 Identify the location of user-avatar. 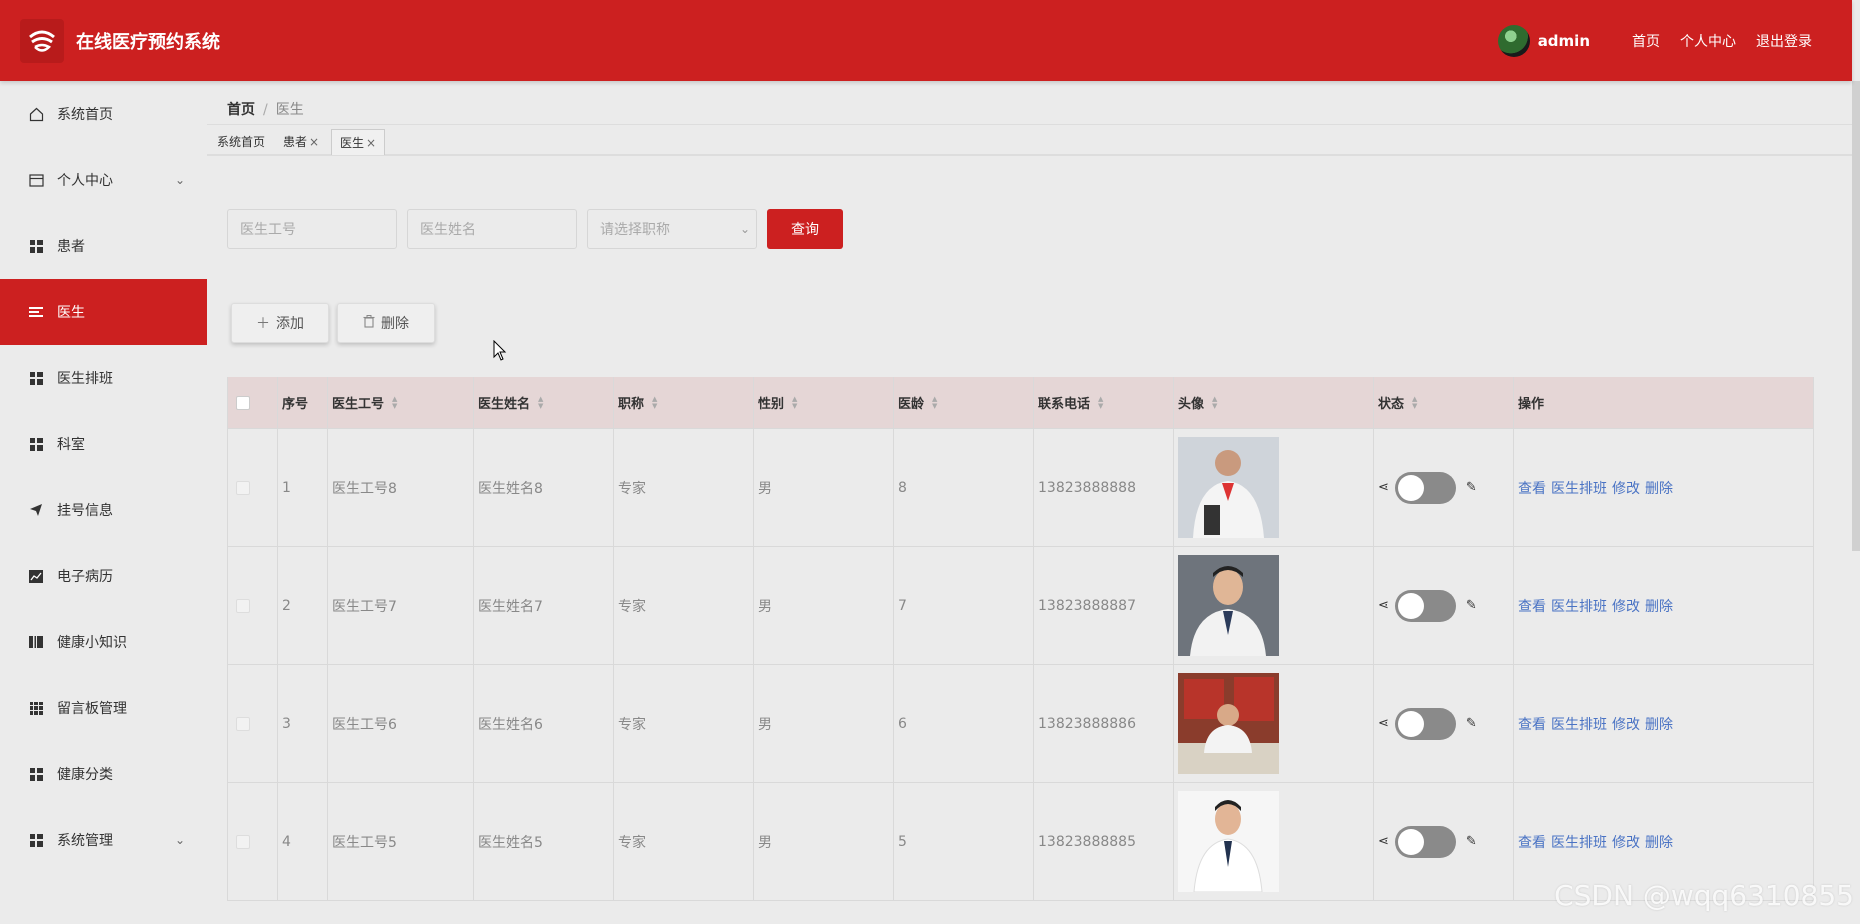
(1513, 40).